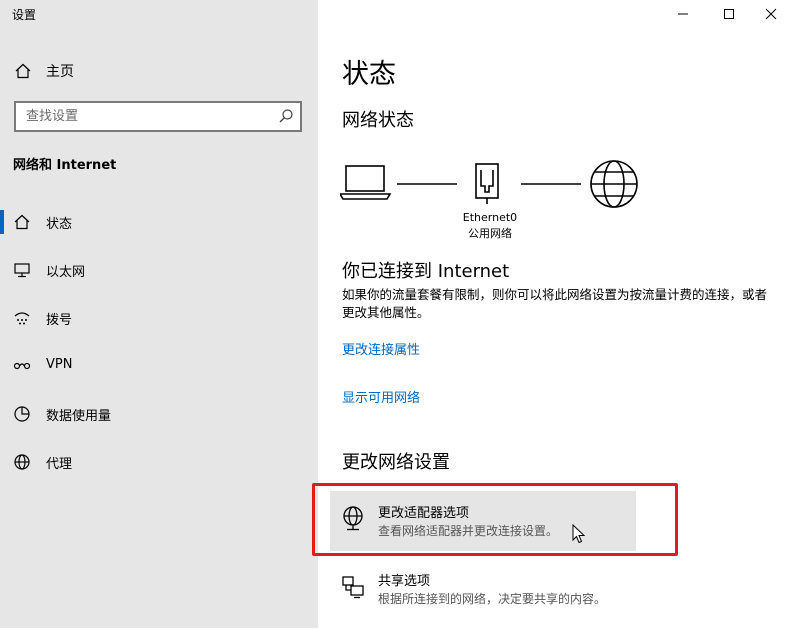 The height and width of the screenshot is (628, 794). I want to click on ethernet-port-icon, so click(487, 183).